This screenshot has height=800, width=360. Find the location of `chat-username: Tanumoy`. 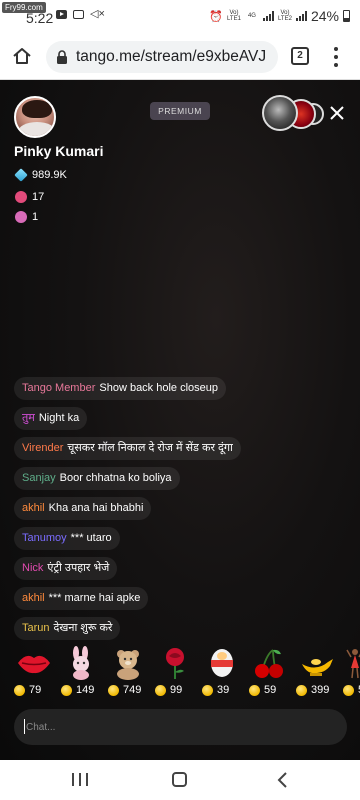

chat-username: Tanumoy is located at coordinates (44, 538).